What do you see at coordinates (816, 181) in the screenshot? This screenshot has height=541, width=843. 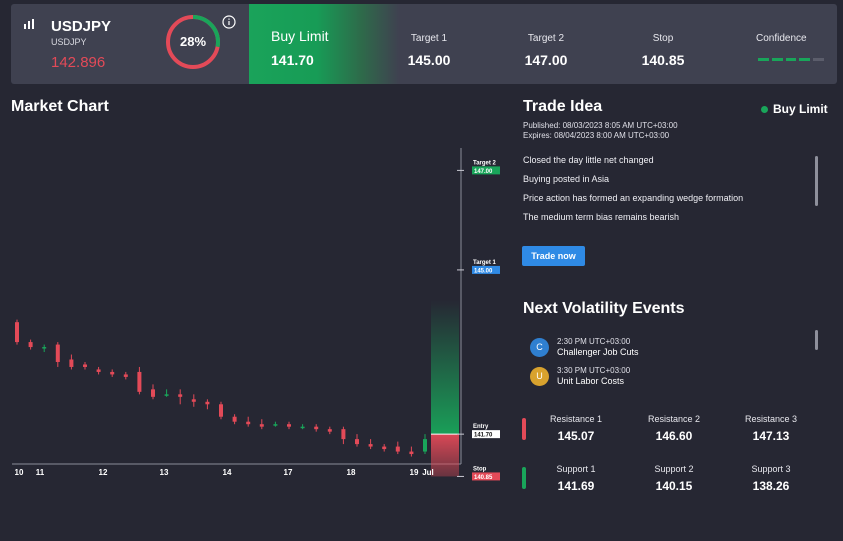 I see `trade-idea-scrollbar` at bounding box center [816, 181].